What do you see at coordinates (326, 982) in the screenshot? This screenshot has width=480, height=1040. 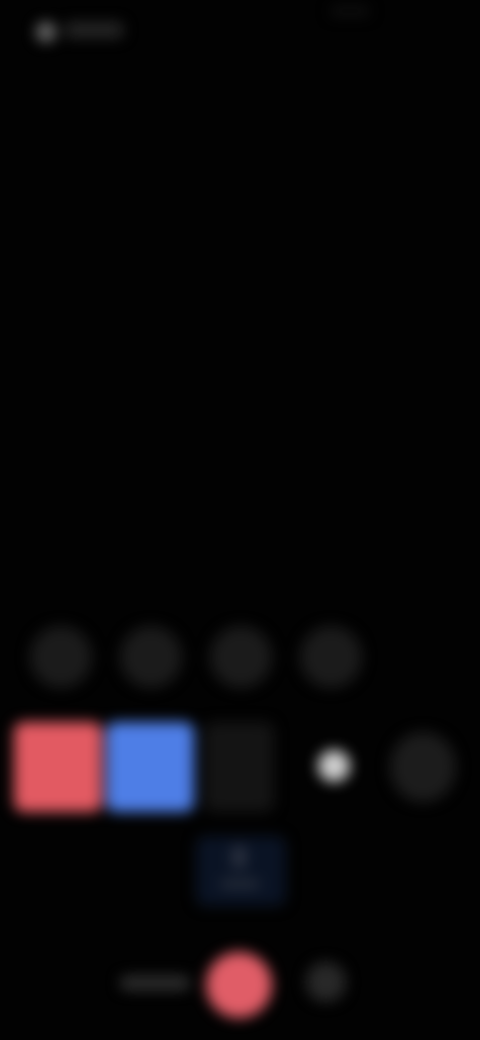 I see `options-icon` at bounding box center [326, 982].